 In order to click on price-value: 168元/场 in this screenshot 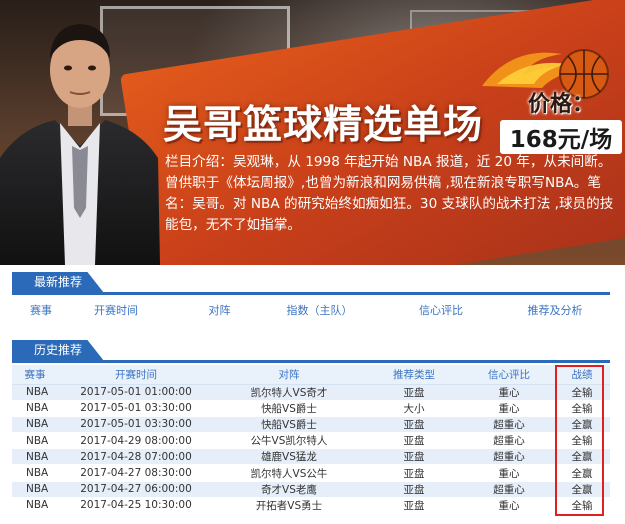, I will do `click(561, 137)`.